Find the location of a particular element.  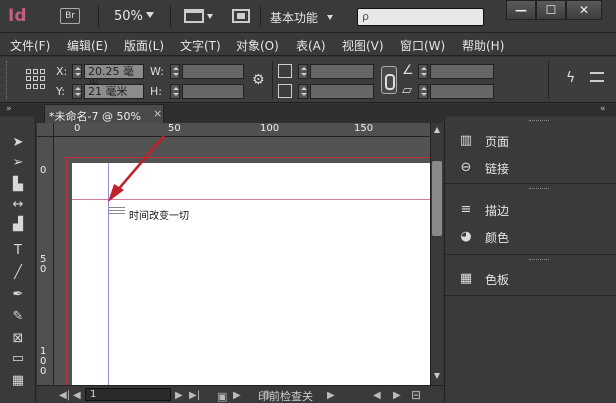

line-tool-icon: ╱ is located at coordinates (18, 273).